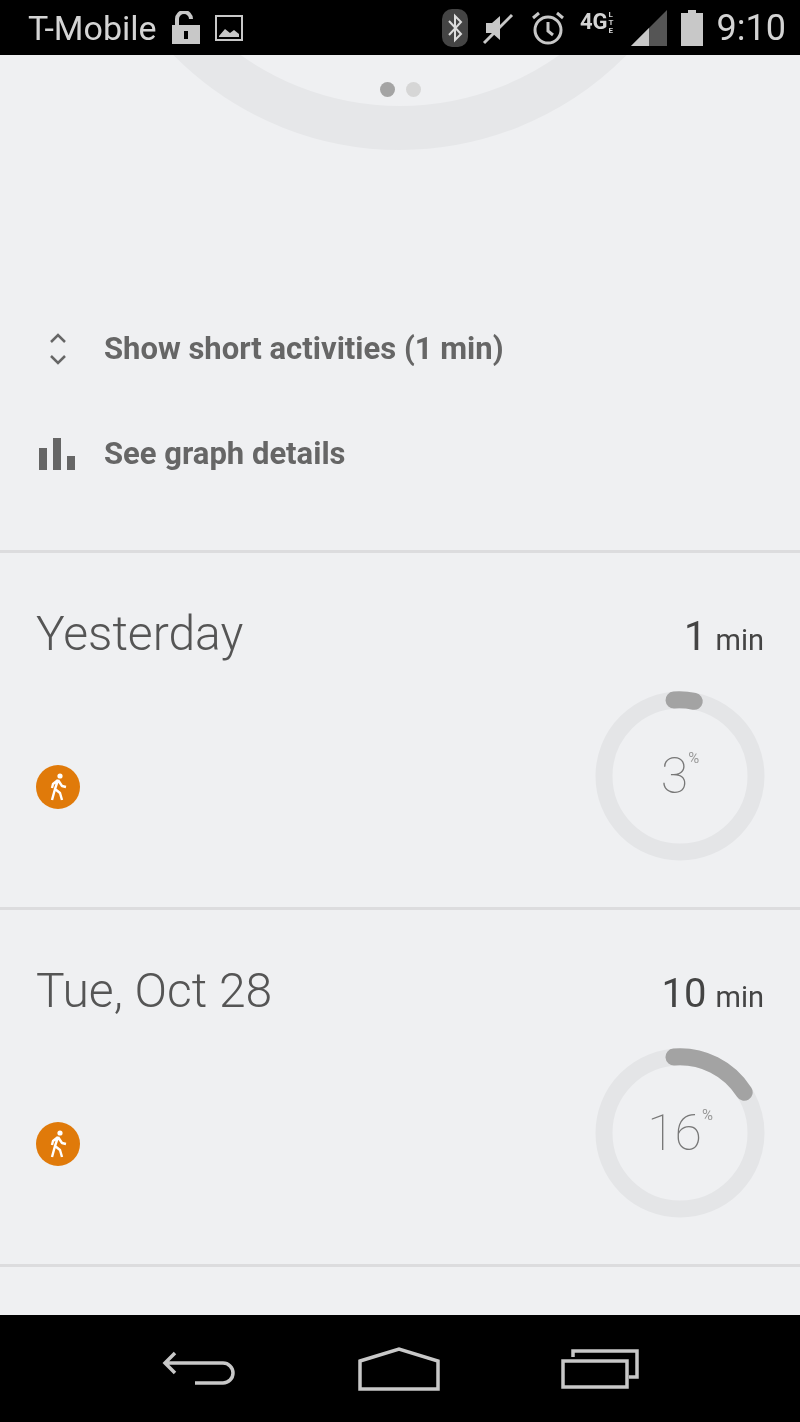 The height and width of the screenshot is (1422, 800). What do you see at coordinates (674, 1133) in the screenshot?
I see `percent-value: 16` at bounding box center [674, 1133].